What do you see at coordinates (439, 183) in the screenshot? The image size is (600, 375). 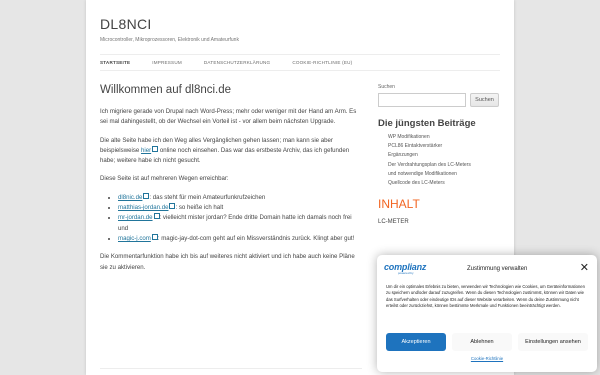 I see `recent-post-item: Quellcode des LC-Meters` at bounding box center [439, 183].